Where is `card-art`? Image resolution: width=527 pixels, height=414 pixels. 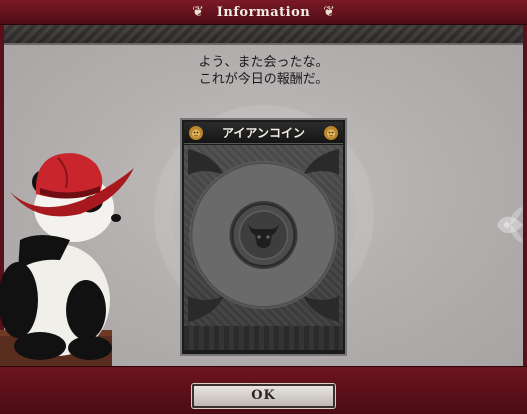 card-art is located at coordinates (263, 235).